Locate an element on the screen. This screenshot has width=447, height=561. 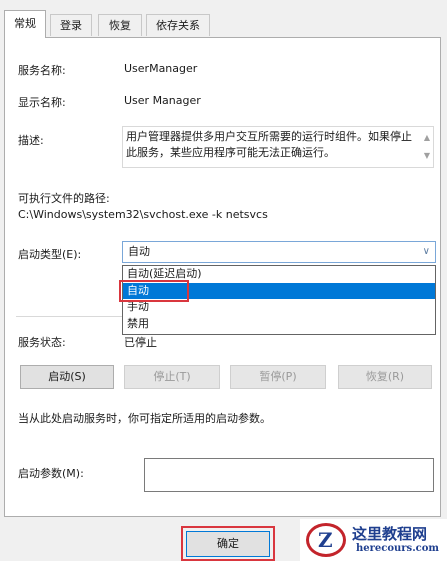
tab-recovery: 恢复 is located at coordinates (120, 25).